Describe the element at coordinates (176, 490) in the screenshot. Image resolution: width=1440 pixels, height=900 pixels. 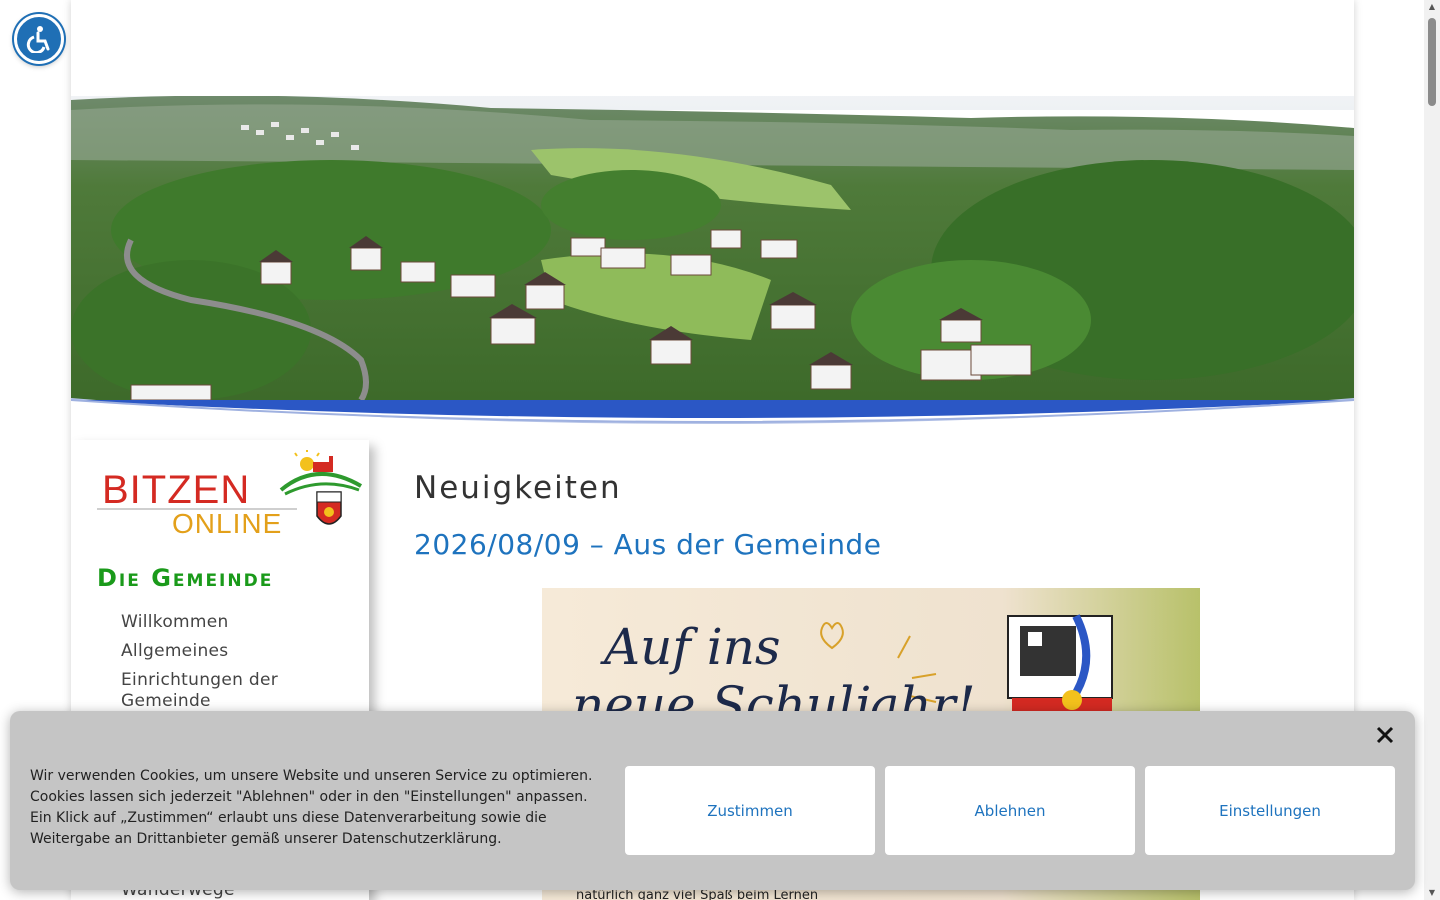
I see `logo-text-bitzen: BITZEN` at that location.